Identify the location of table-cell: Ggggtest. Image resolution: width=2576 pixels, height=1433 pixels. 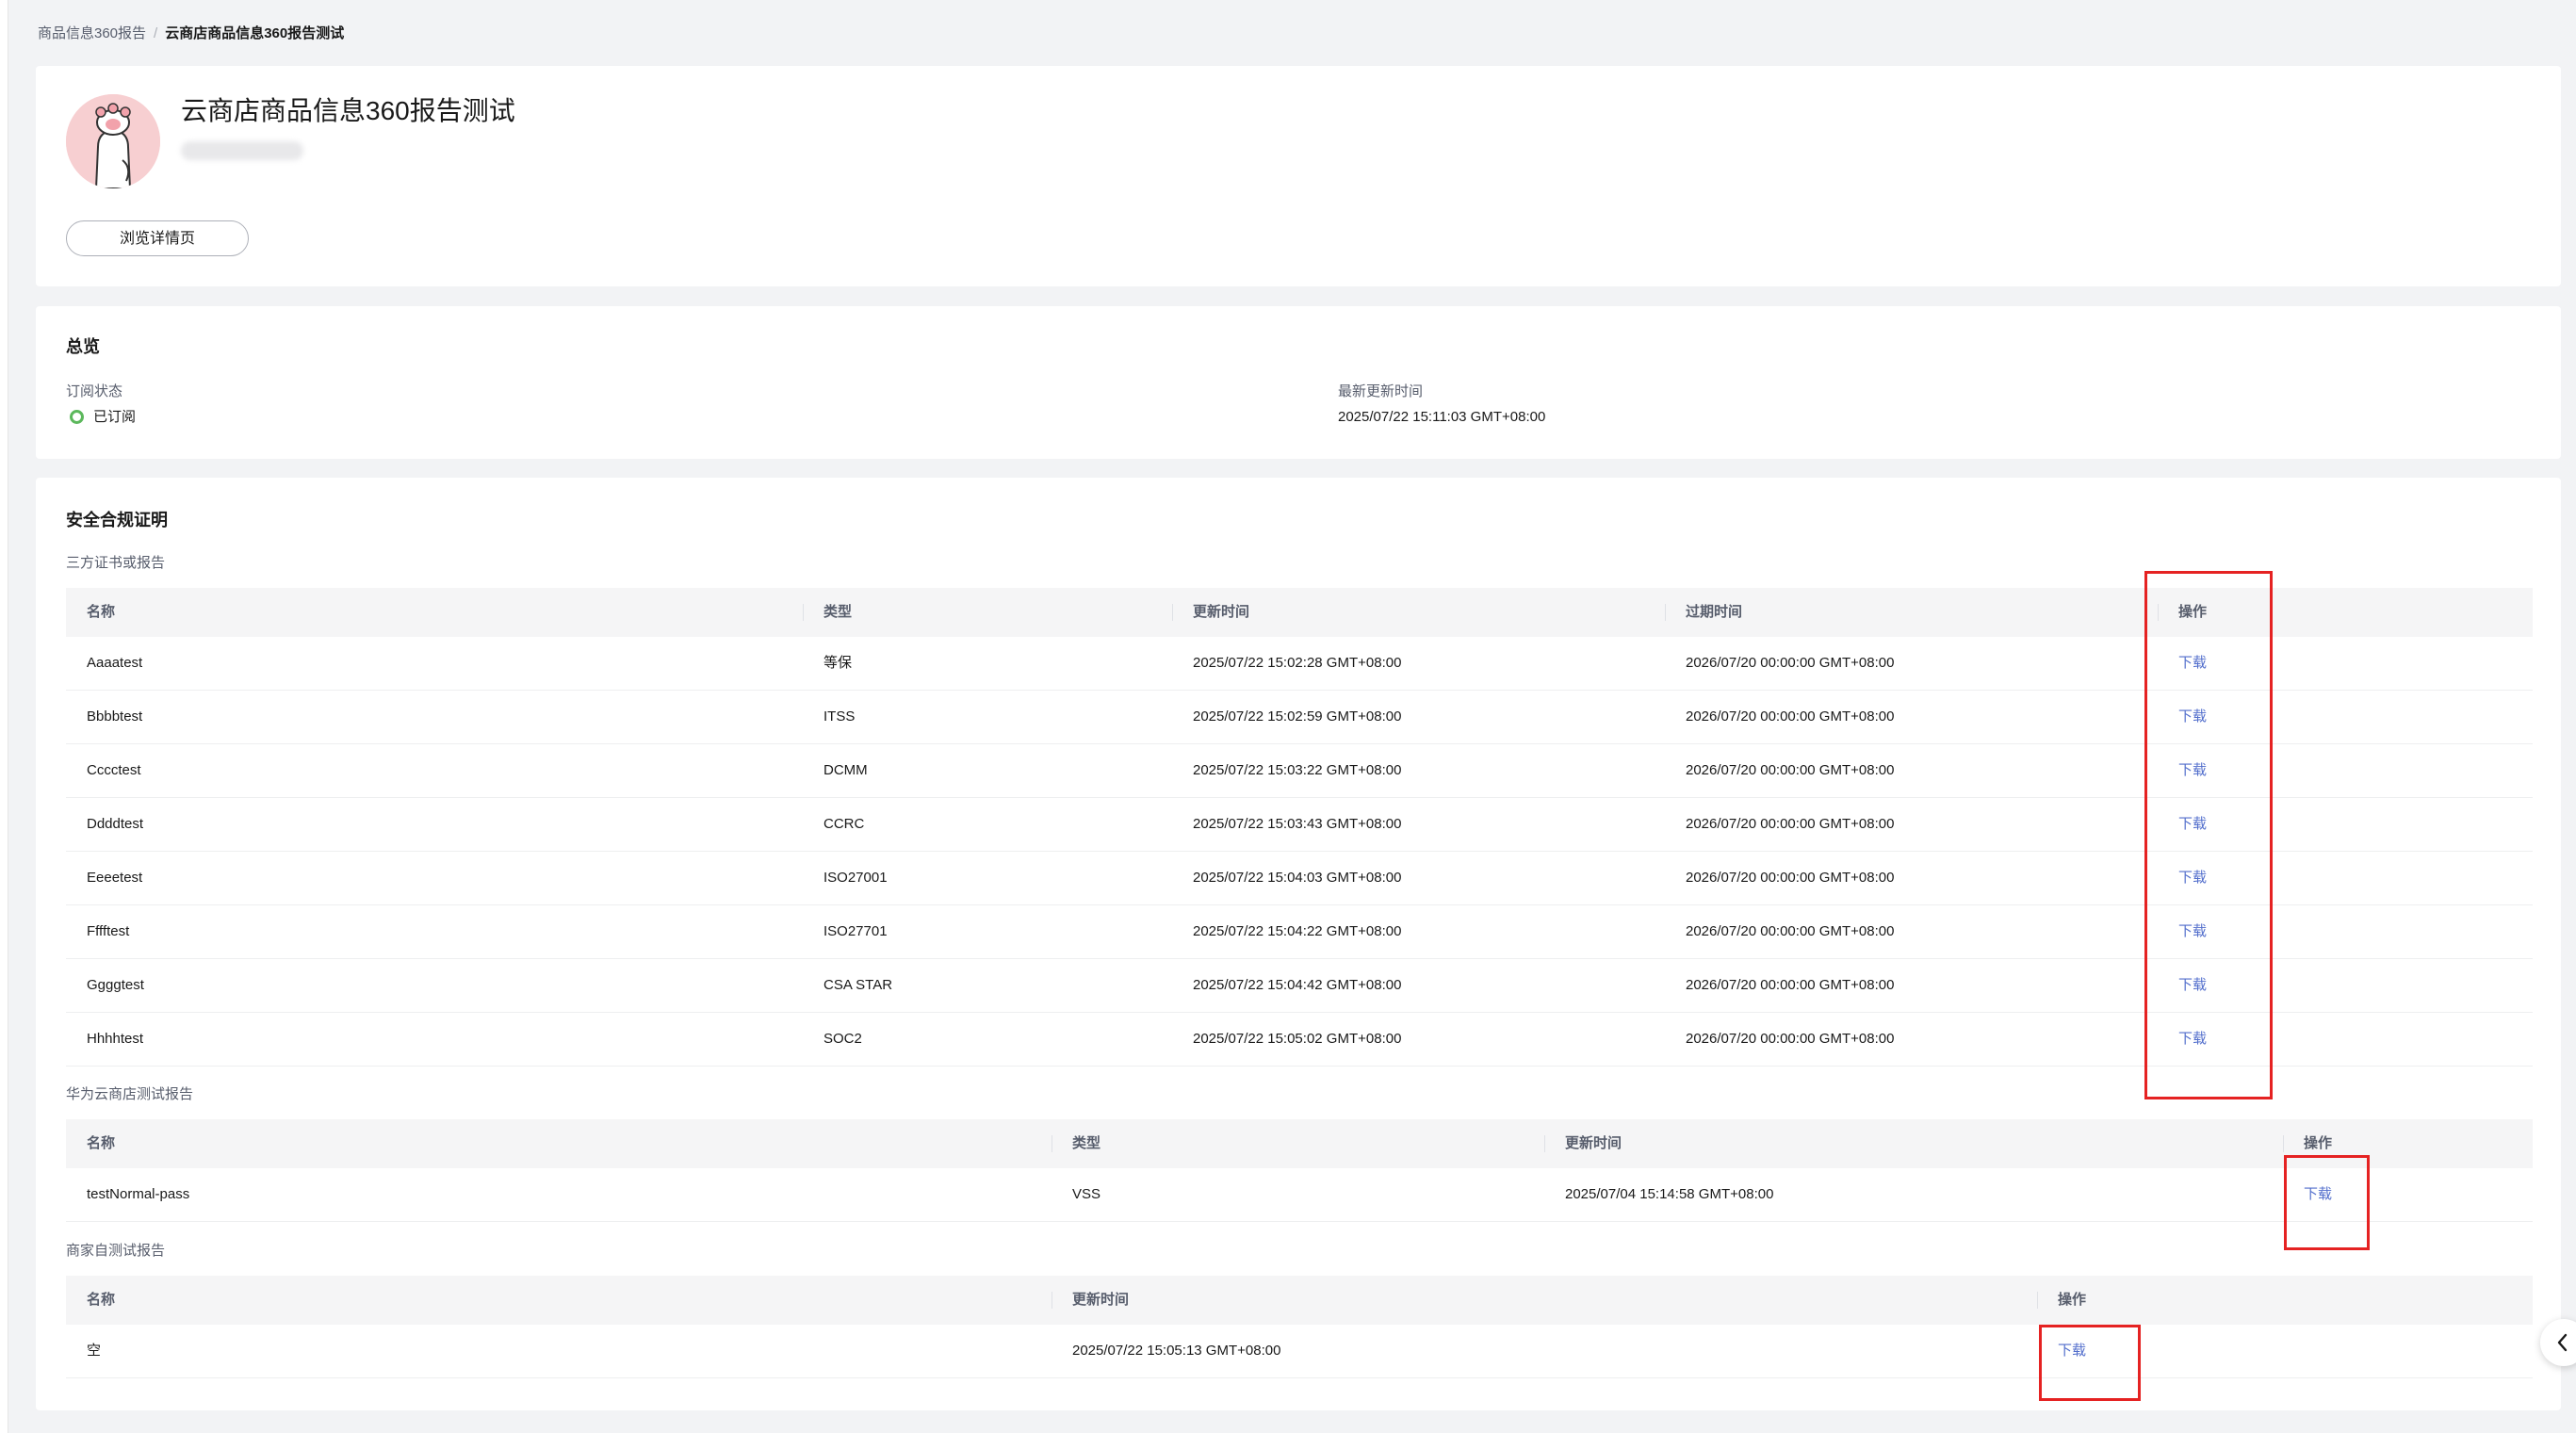
(115, 985).